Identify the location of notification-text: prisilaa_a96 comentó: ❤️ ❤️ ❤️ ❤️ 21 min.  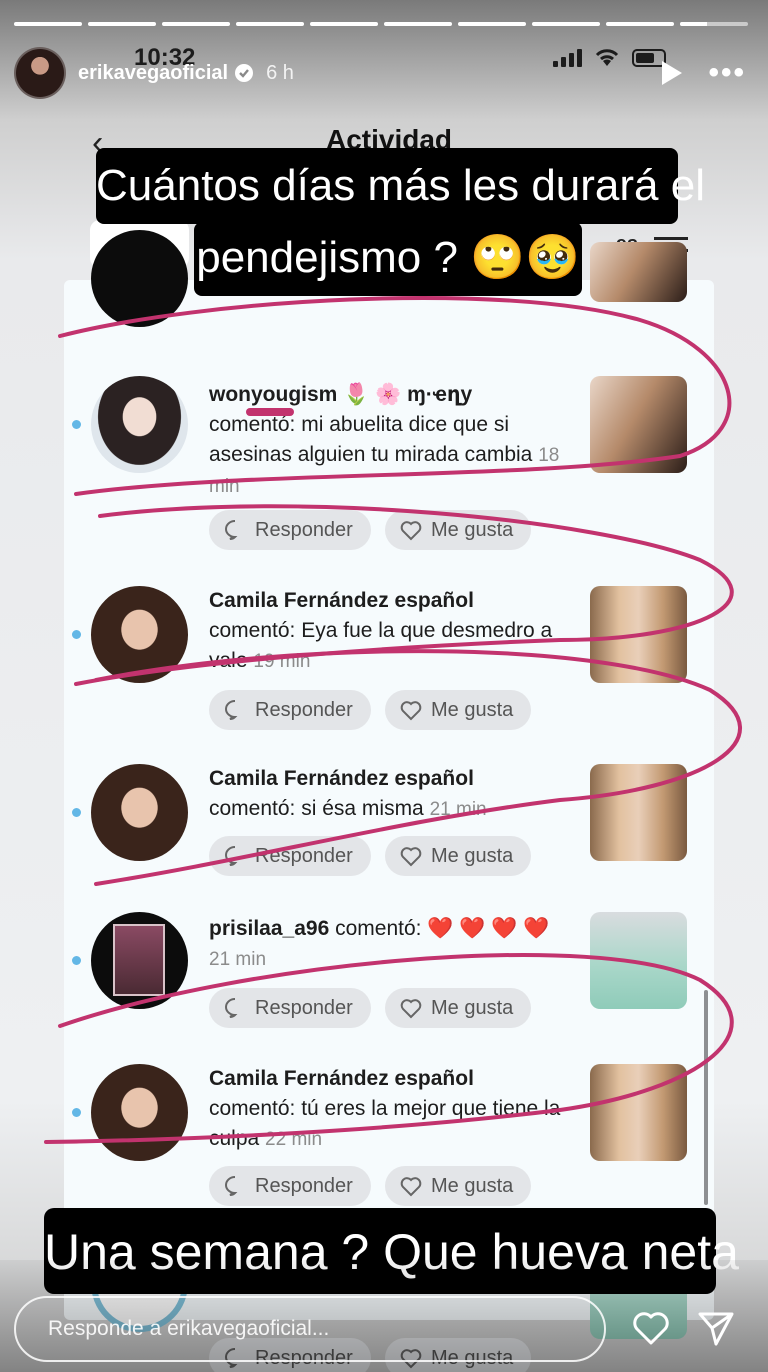
(391, 944).